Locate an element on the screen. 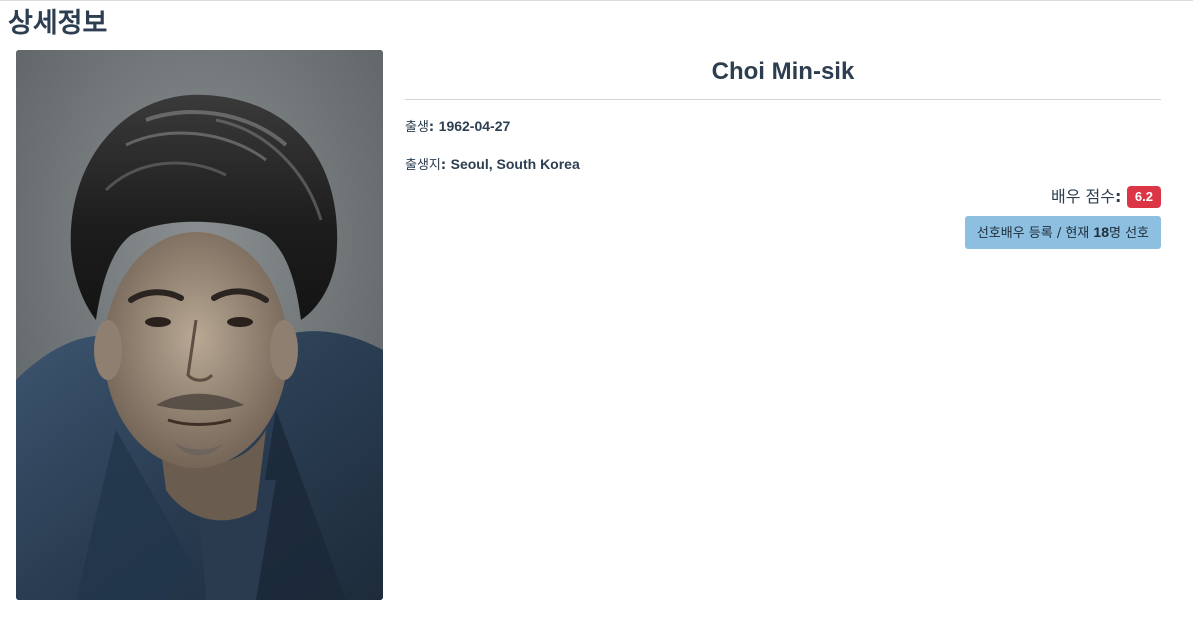  actor-score-label: 배우 점수 is located at coordinates (1082, 196).